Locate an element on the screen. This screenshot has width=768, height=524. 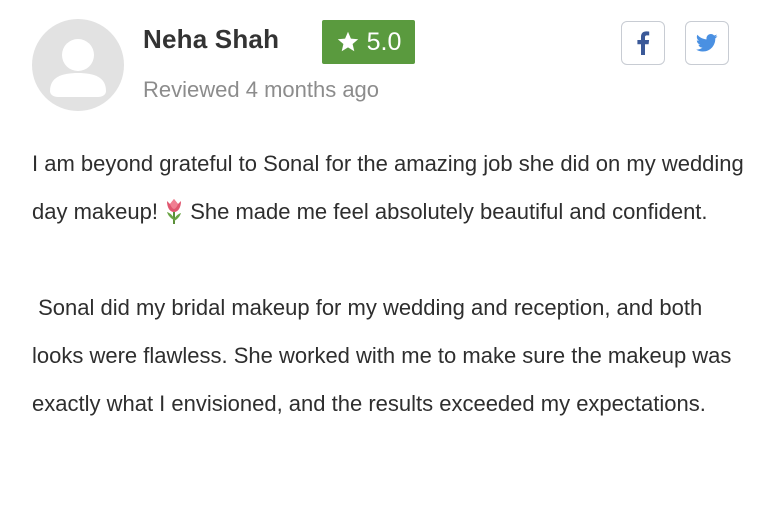
rating-badge: 5.0 is located at coordinates (368, 42).